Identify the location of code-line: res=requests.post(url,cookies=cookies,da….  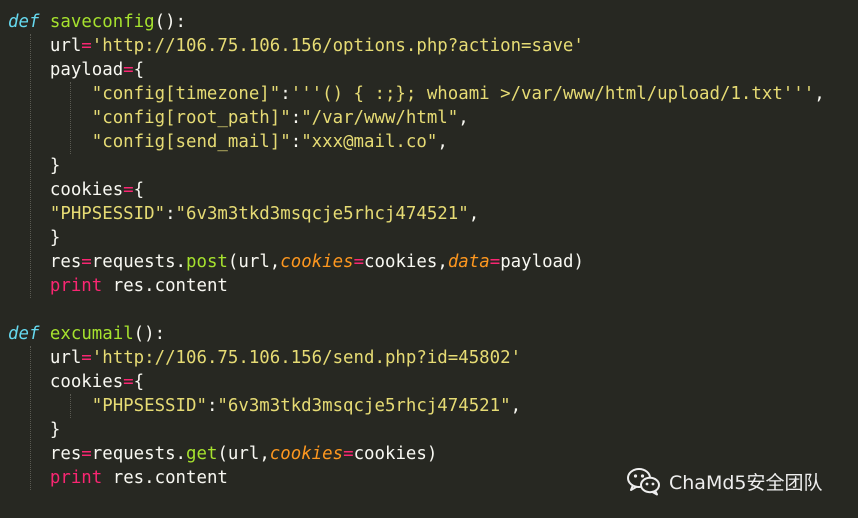
(296, 262).